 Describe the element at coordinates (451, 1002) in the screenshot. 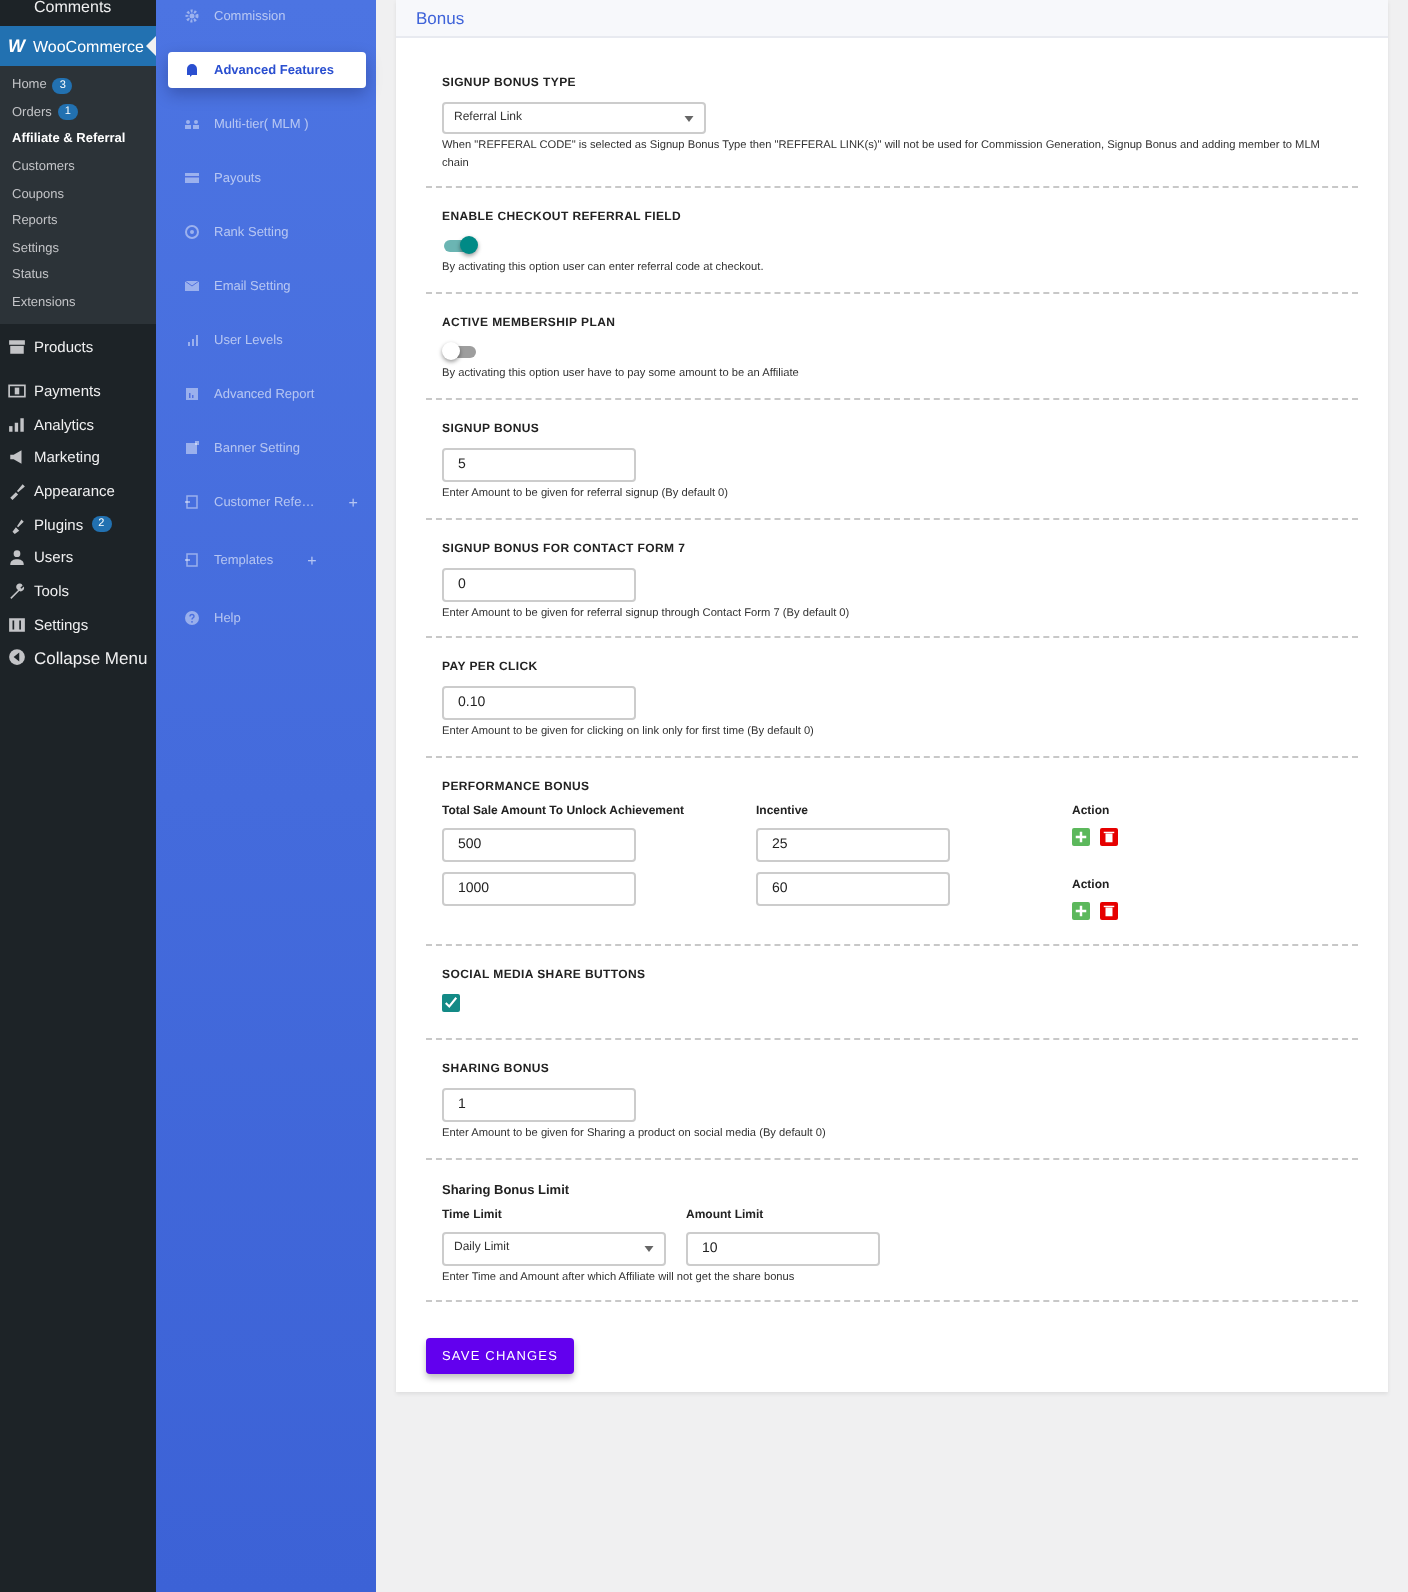

I see `checkbox` at that location.